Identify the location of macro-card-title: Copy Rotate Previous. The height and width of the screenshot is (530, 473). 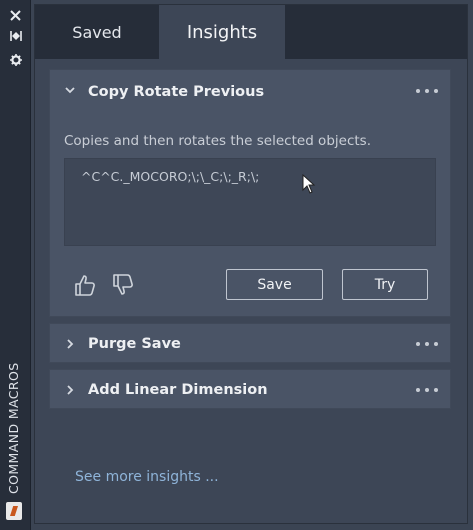
(176, 92).